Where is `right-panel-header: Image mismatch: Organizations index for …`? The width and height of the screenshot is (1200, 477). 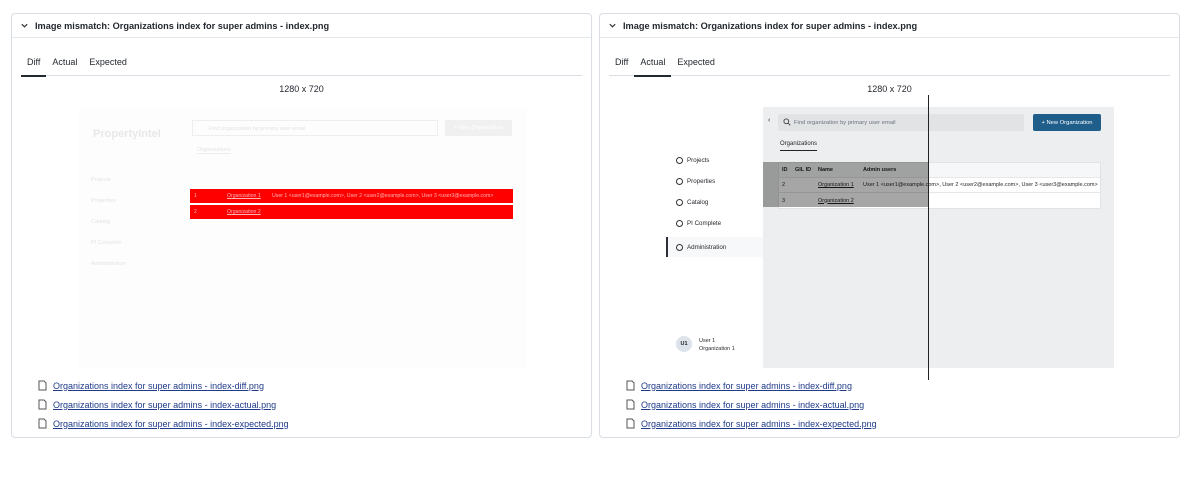
right-panel-header: Image mismatch: Organizations index for … is located at coordinates (889, 26).